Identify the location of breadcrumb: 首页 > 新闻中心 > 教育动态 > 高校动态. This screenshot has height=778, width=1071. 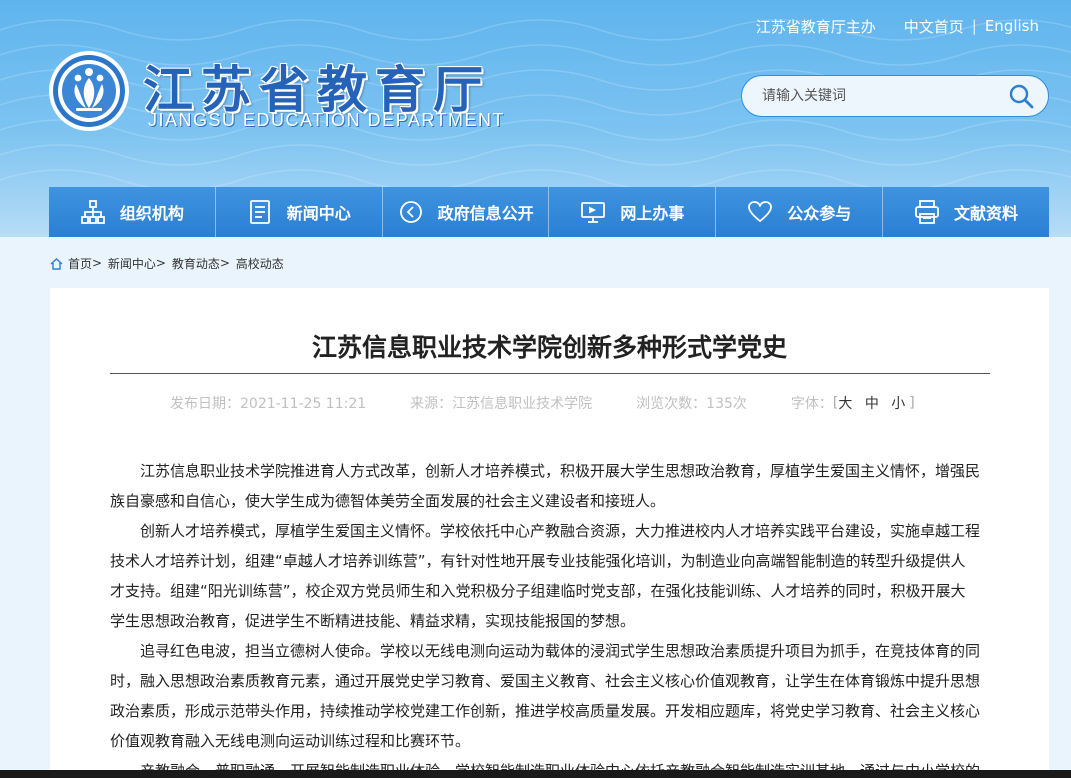
(167, 263).